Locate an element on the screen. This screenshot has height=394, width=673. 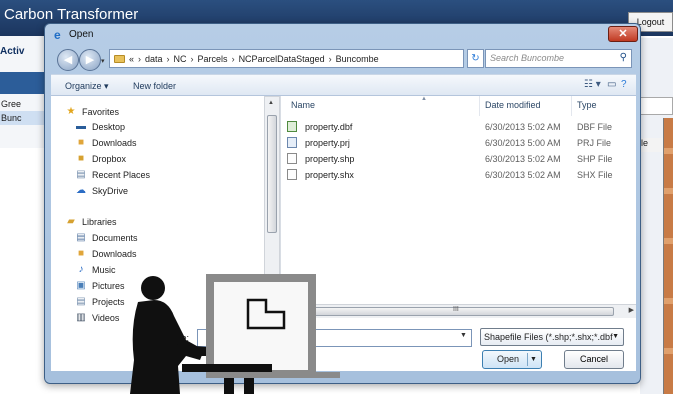
back-button: ◀ is located at coordinates (68, 60).